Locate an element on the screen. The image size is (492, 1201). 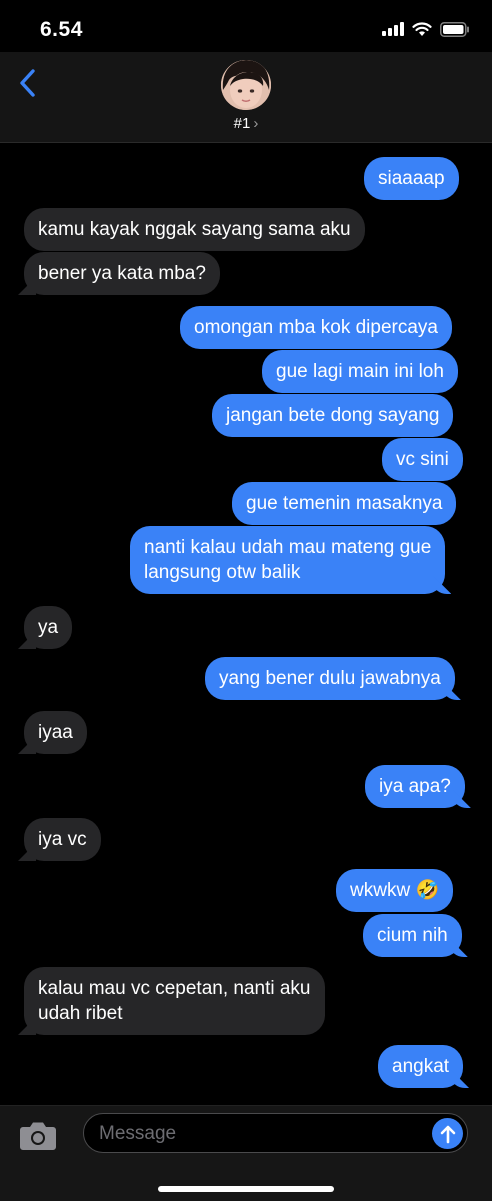
chevron-right-icon: › is located at coordinates (256, 123).